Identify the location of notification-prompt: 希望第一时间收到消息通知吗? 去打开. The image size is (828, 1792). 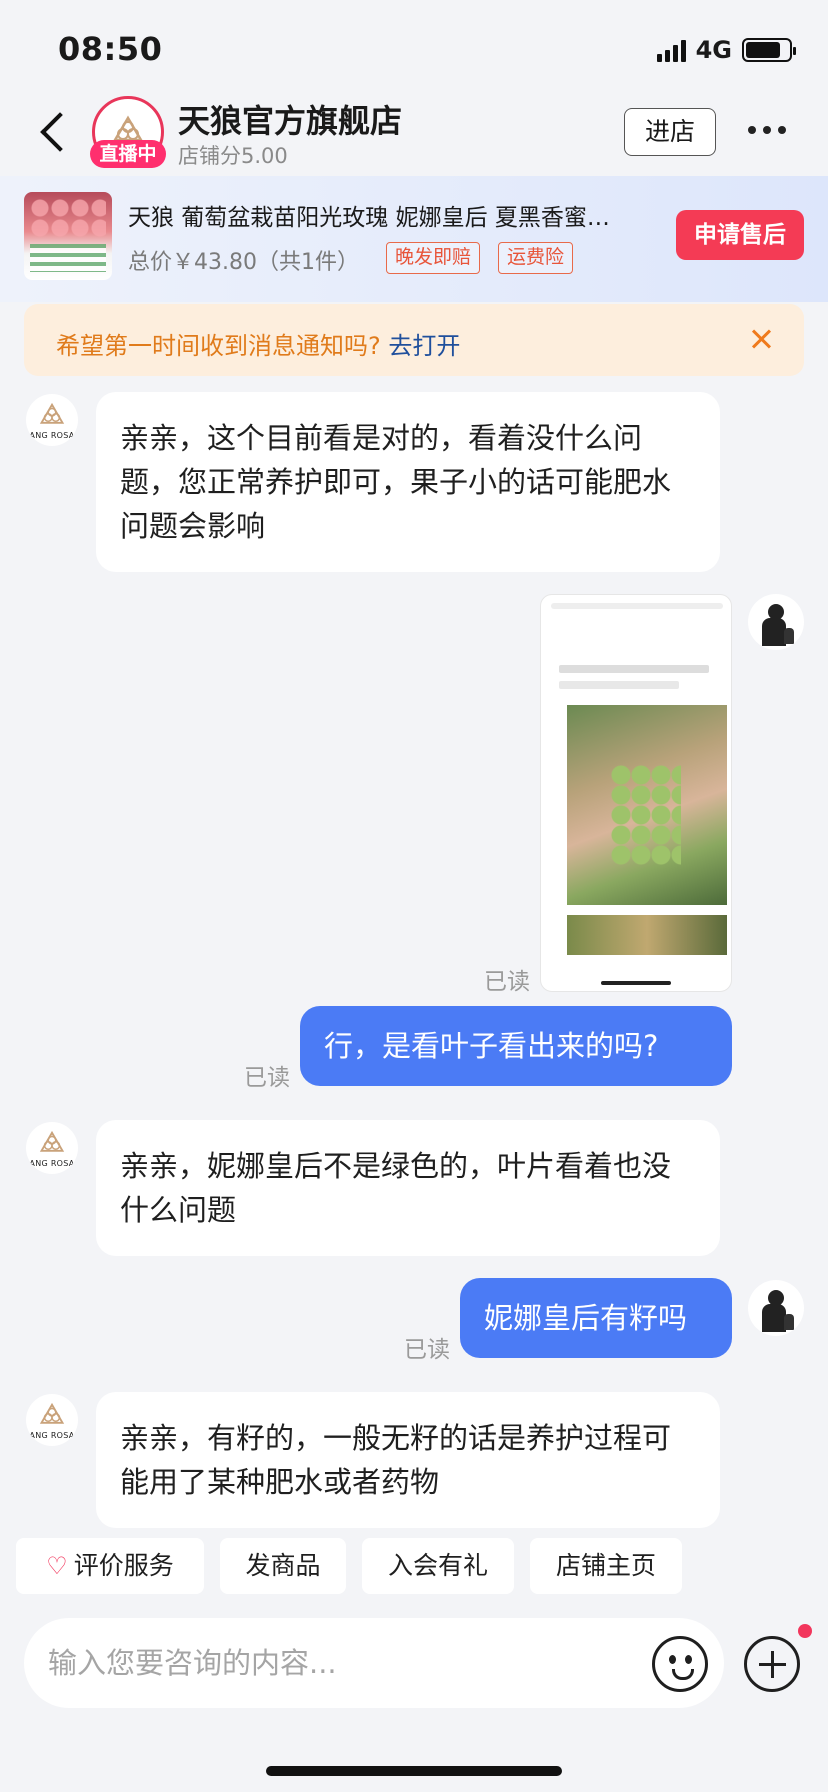
(414, 340).